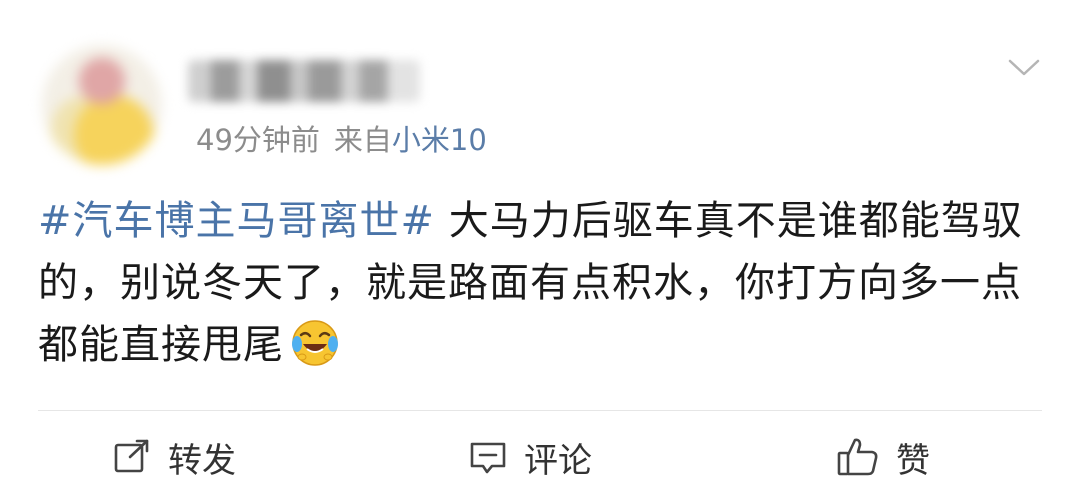 This screenshot has height=483, width=1080. I want to click on post-meta: 49分钟前 来自小米10, so click(341, 140).